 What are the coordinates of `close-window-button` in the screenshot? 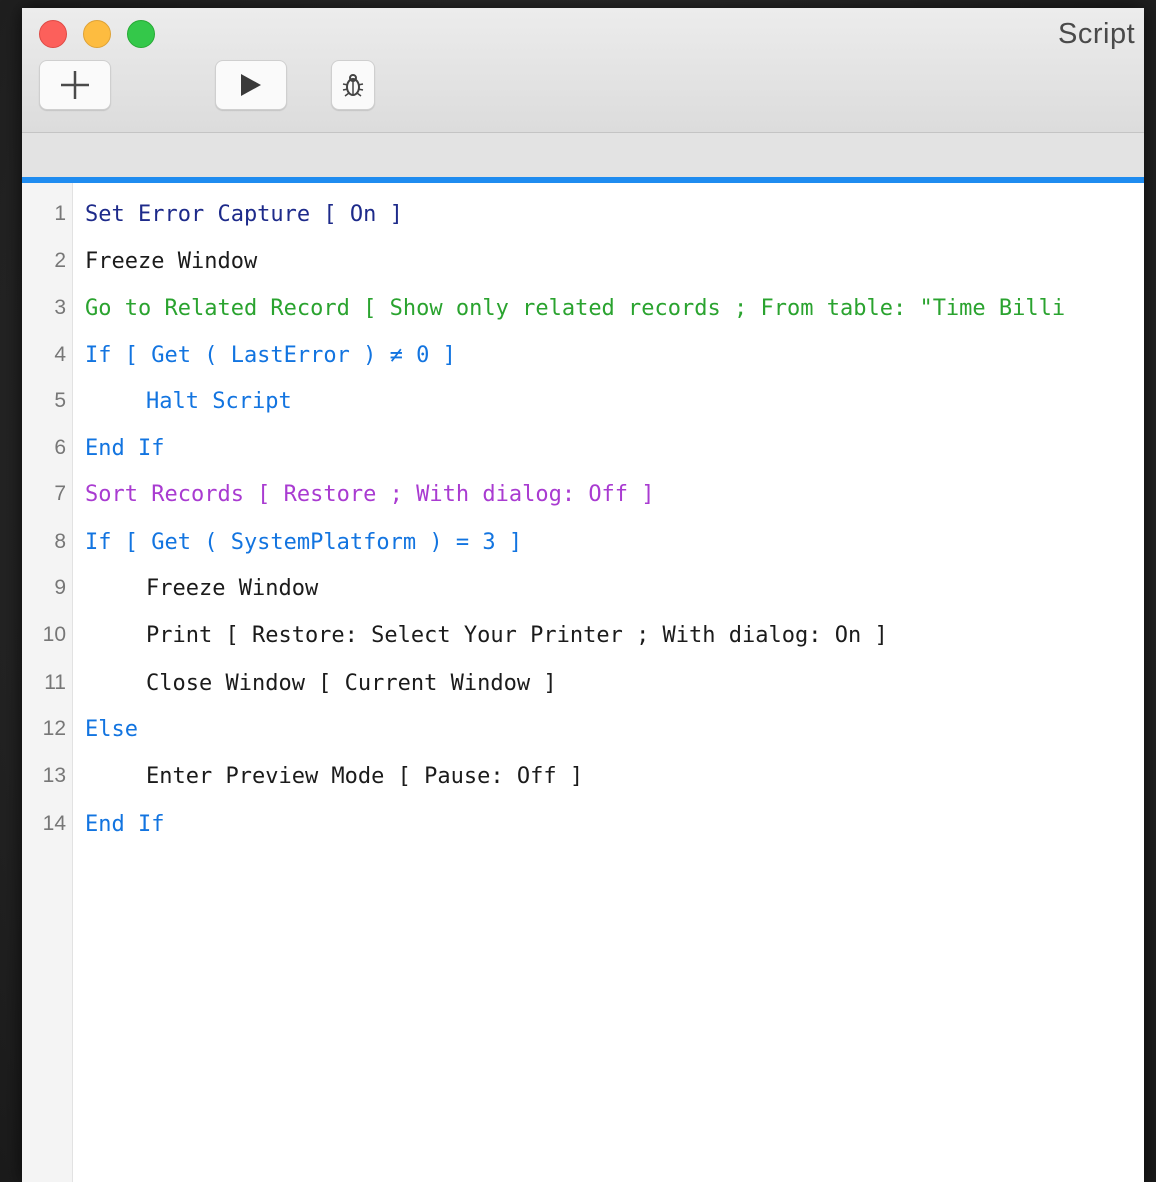 It's located at (53, 34).